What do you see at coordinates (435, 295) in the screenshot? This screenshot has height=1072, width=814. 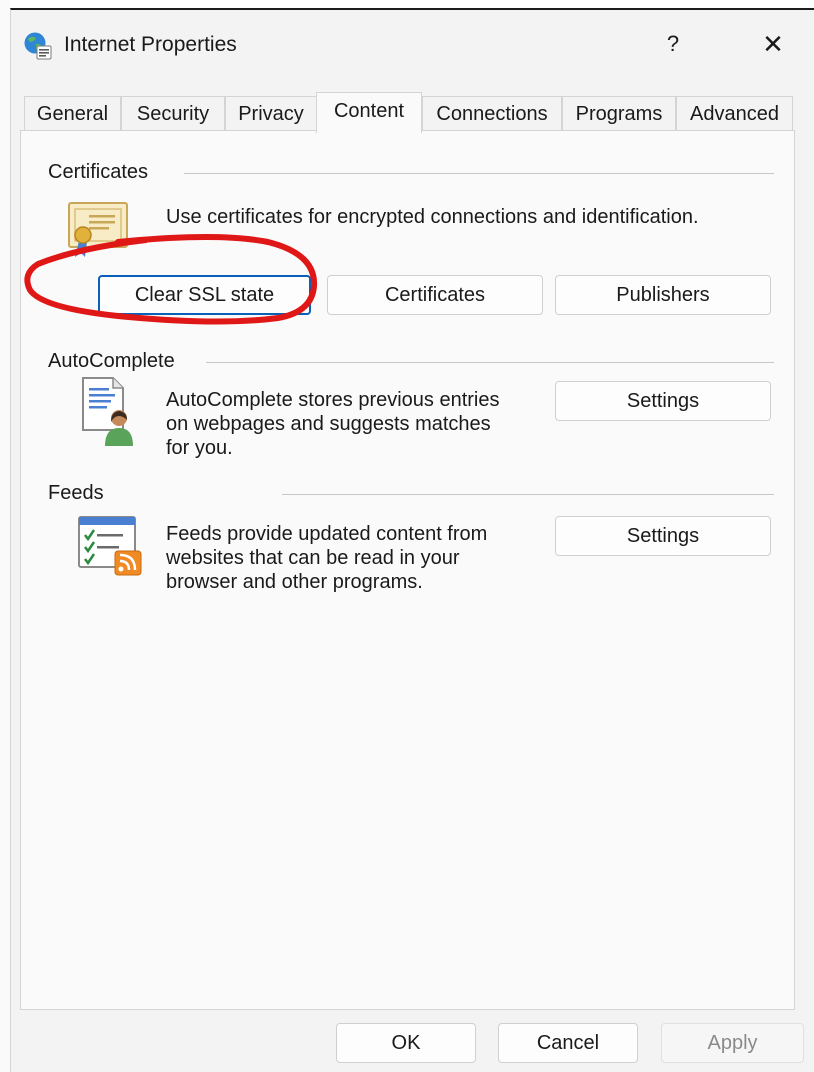 I see `certificates-button: Certificates` at bounding box center [435, 295].